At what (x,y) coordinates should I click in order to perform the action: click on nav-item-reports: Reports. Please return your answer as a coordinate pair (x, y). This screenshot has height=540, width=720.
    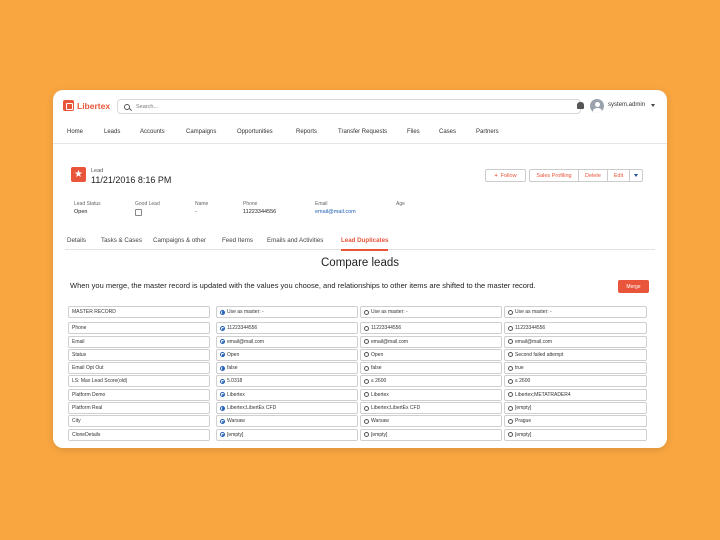
    Looking at the image, I should click on (306, 132).